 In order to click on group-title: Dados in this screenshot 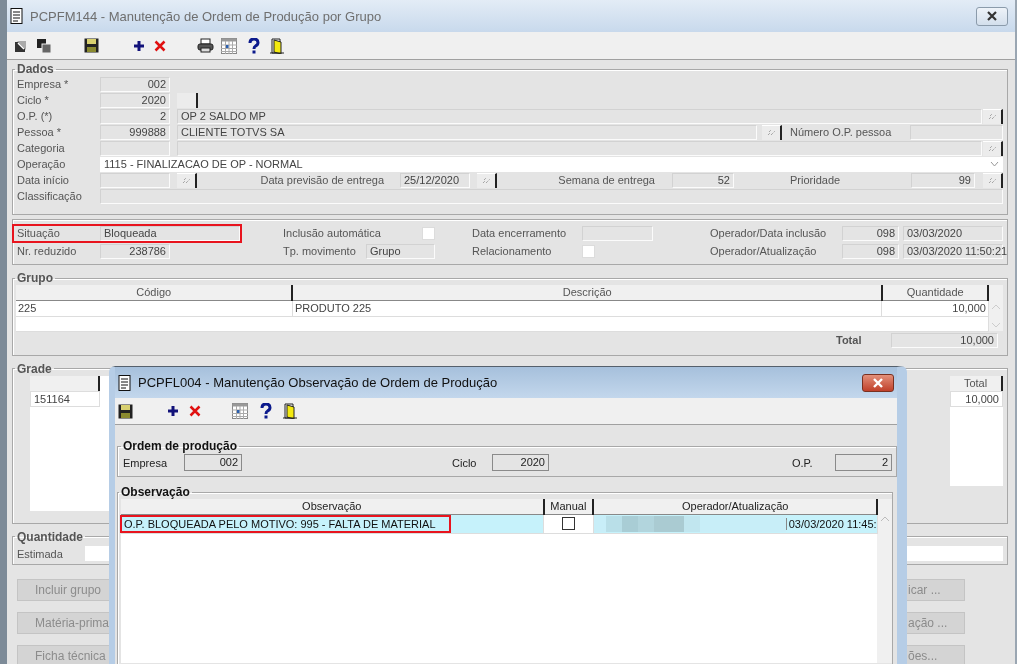, I will do `click(35, 69)`.